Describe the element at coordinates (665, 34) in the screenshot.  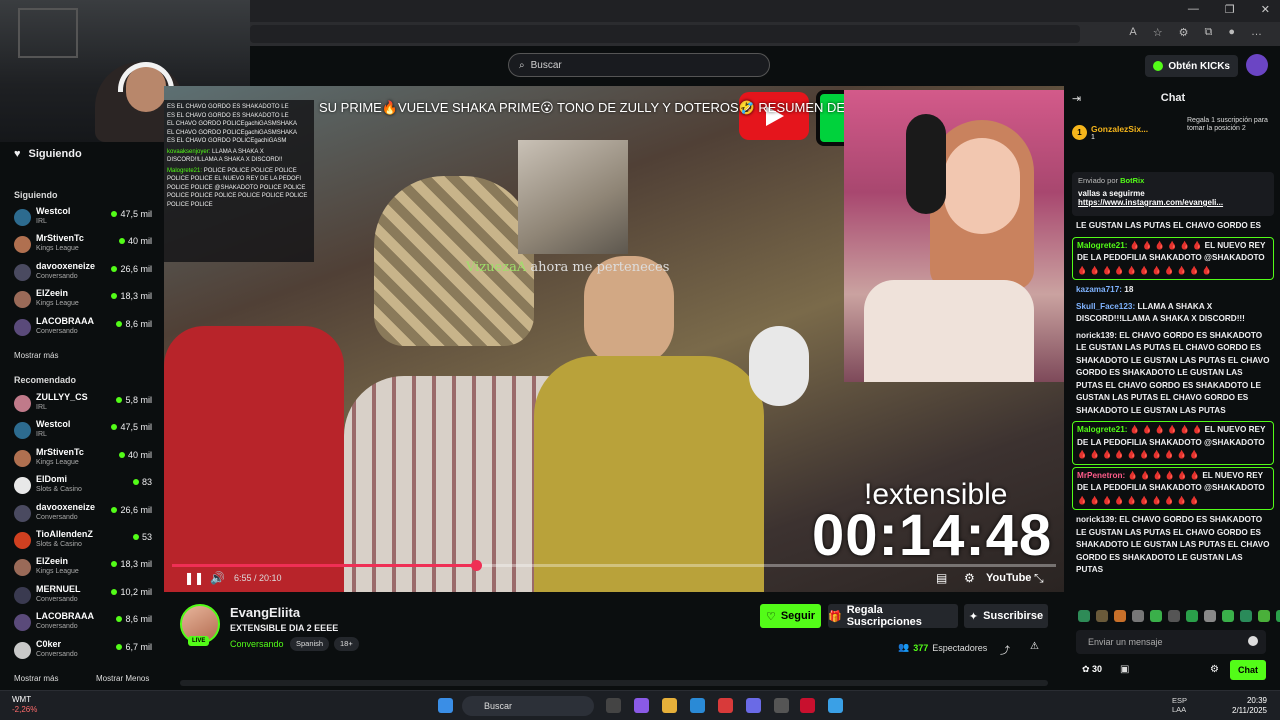
I see `url-field` at that location.